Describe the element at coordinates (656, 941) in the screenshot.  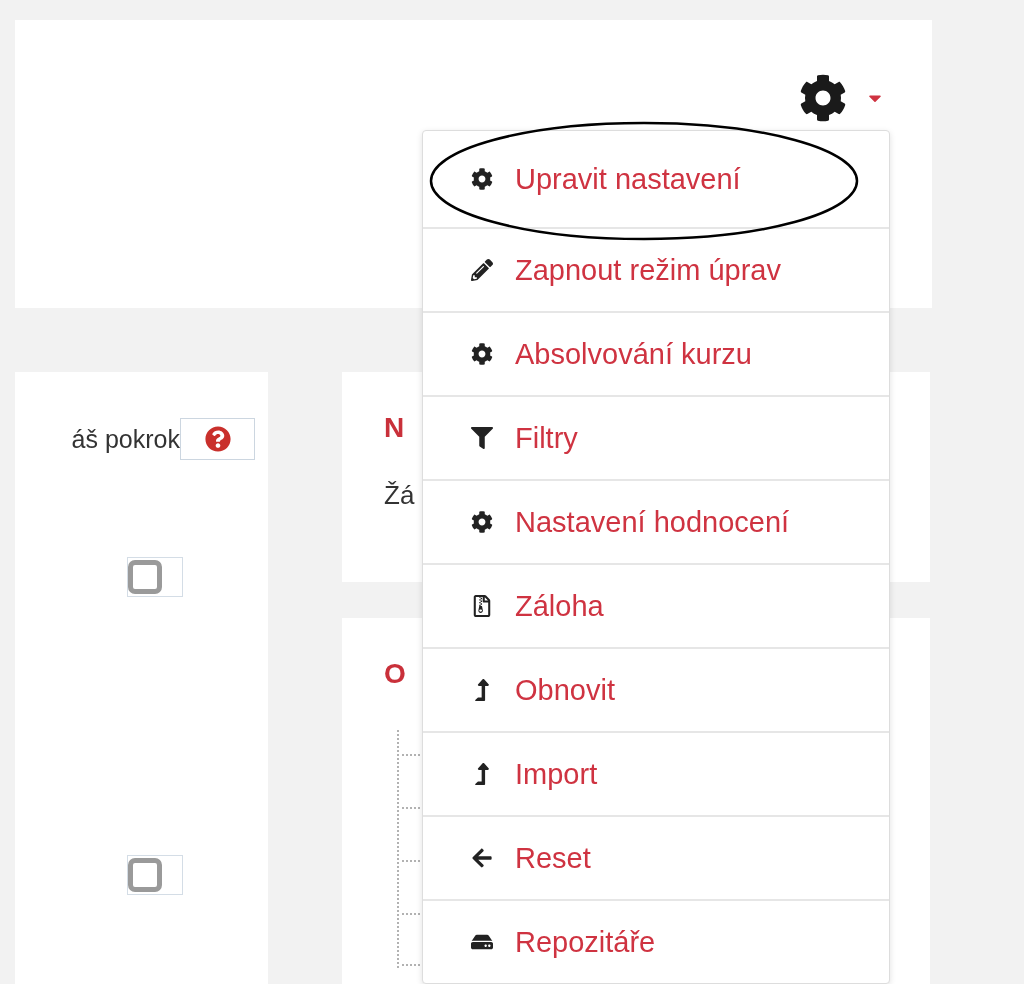
I see `menu-item: Repozitáře` at that location.